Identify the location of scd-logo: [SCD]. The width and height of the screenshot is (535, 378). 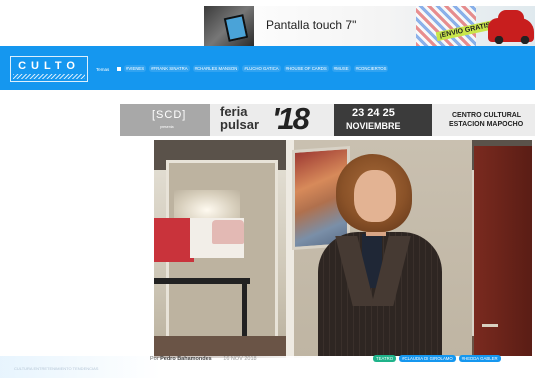
(169, 115).